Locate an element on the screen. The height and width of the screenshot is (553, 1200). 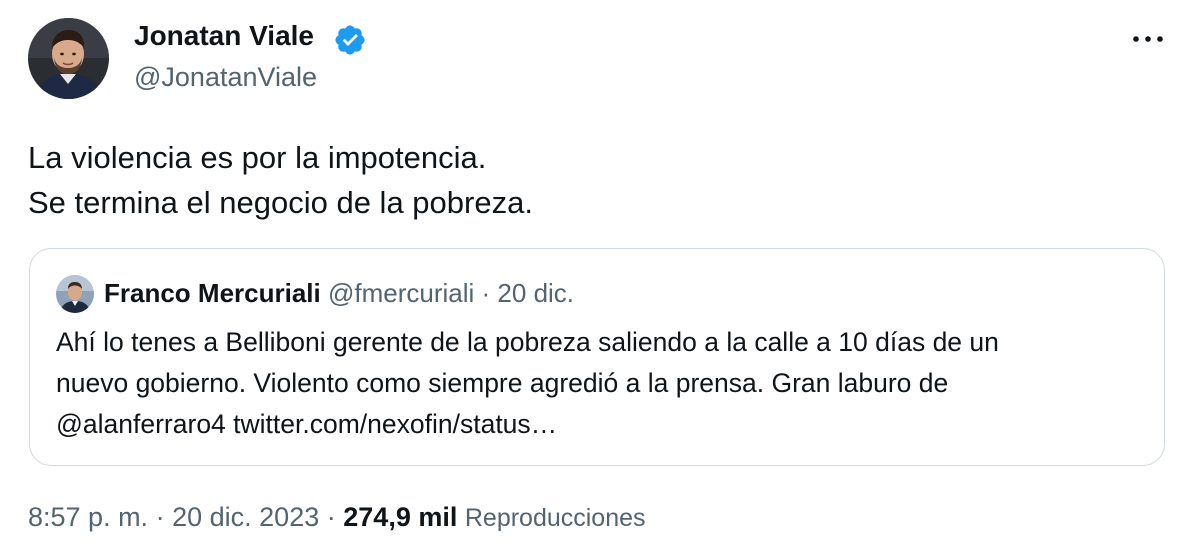
tweet-text-line: La violencia es por la impotencia. is located at coordinates (257, 157).